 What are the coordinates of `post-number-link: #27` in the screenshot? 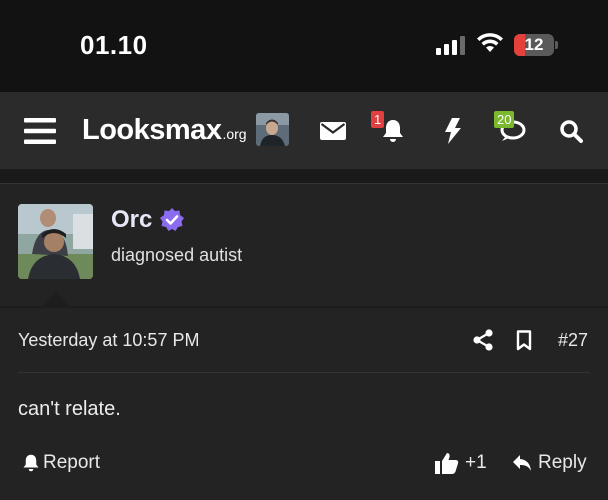 It's located at (573, 340).